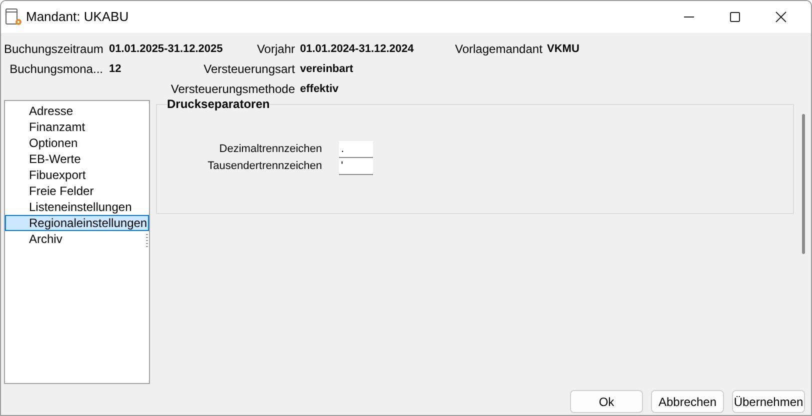 This screenshot has width=812, height=416. What do you see at coordinates (77, 111) in the screenshot?
I see `sidebar-item: Adresse` at bounding box center [77, 111].